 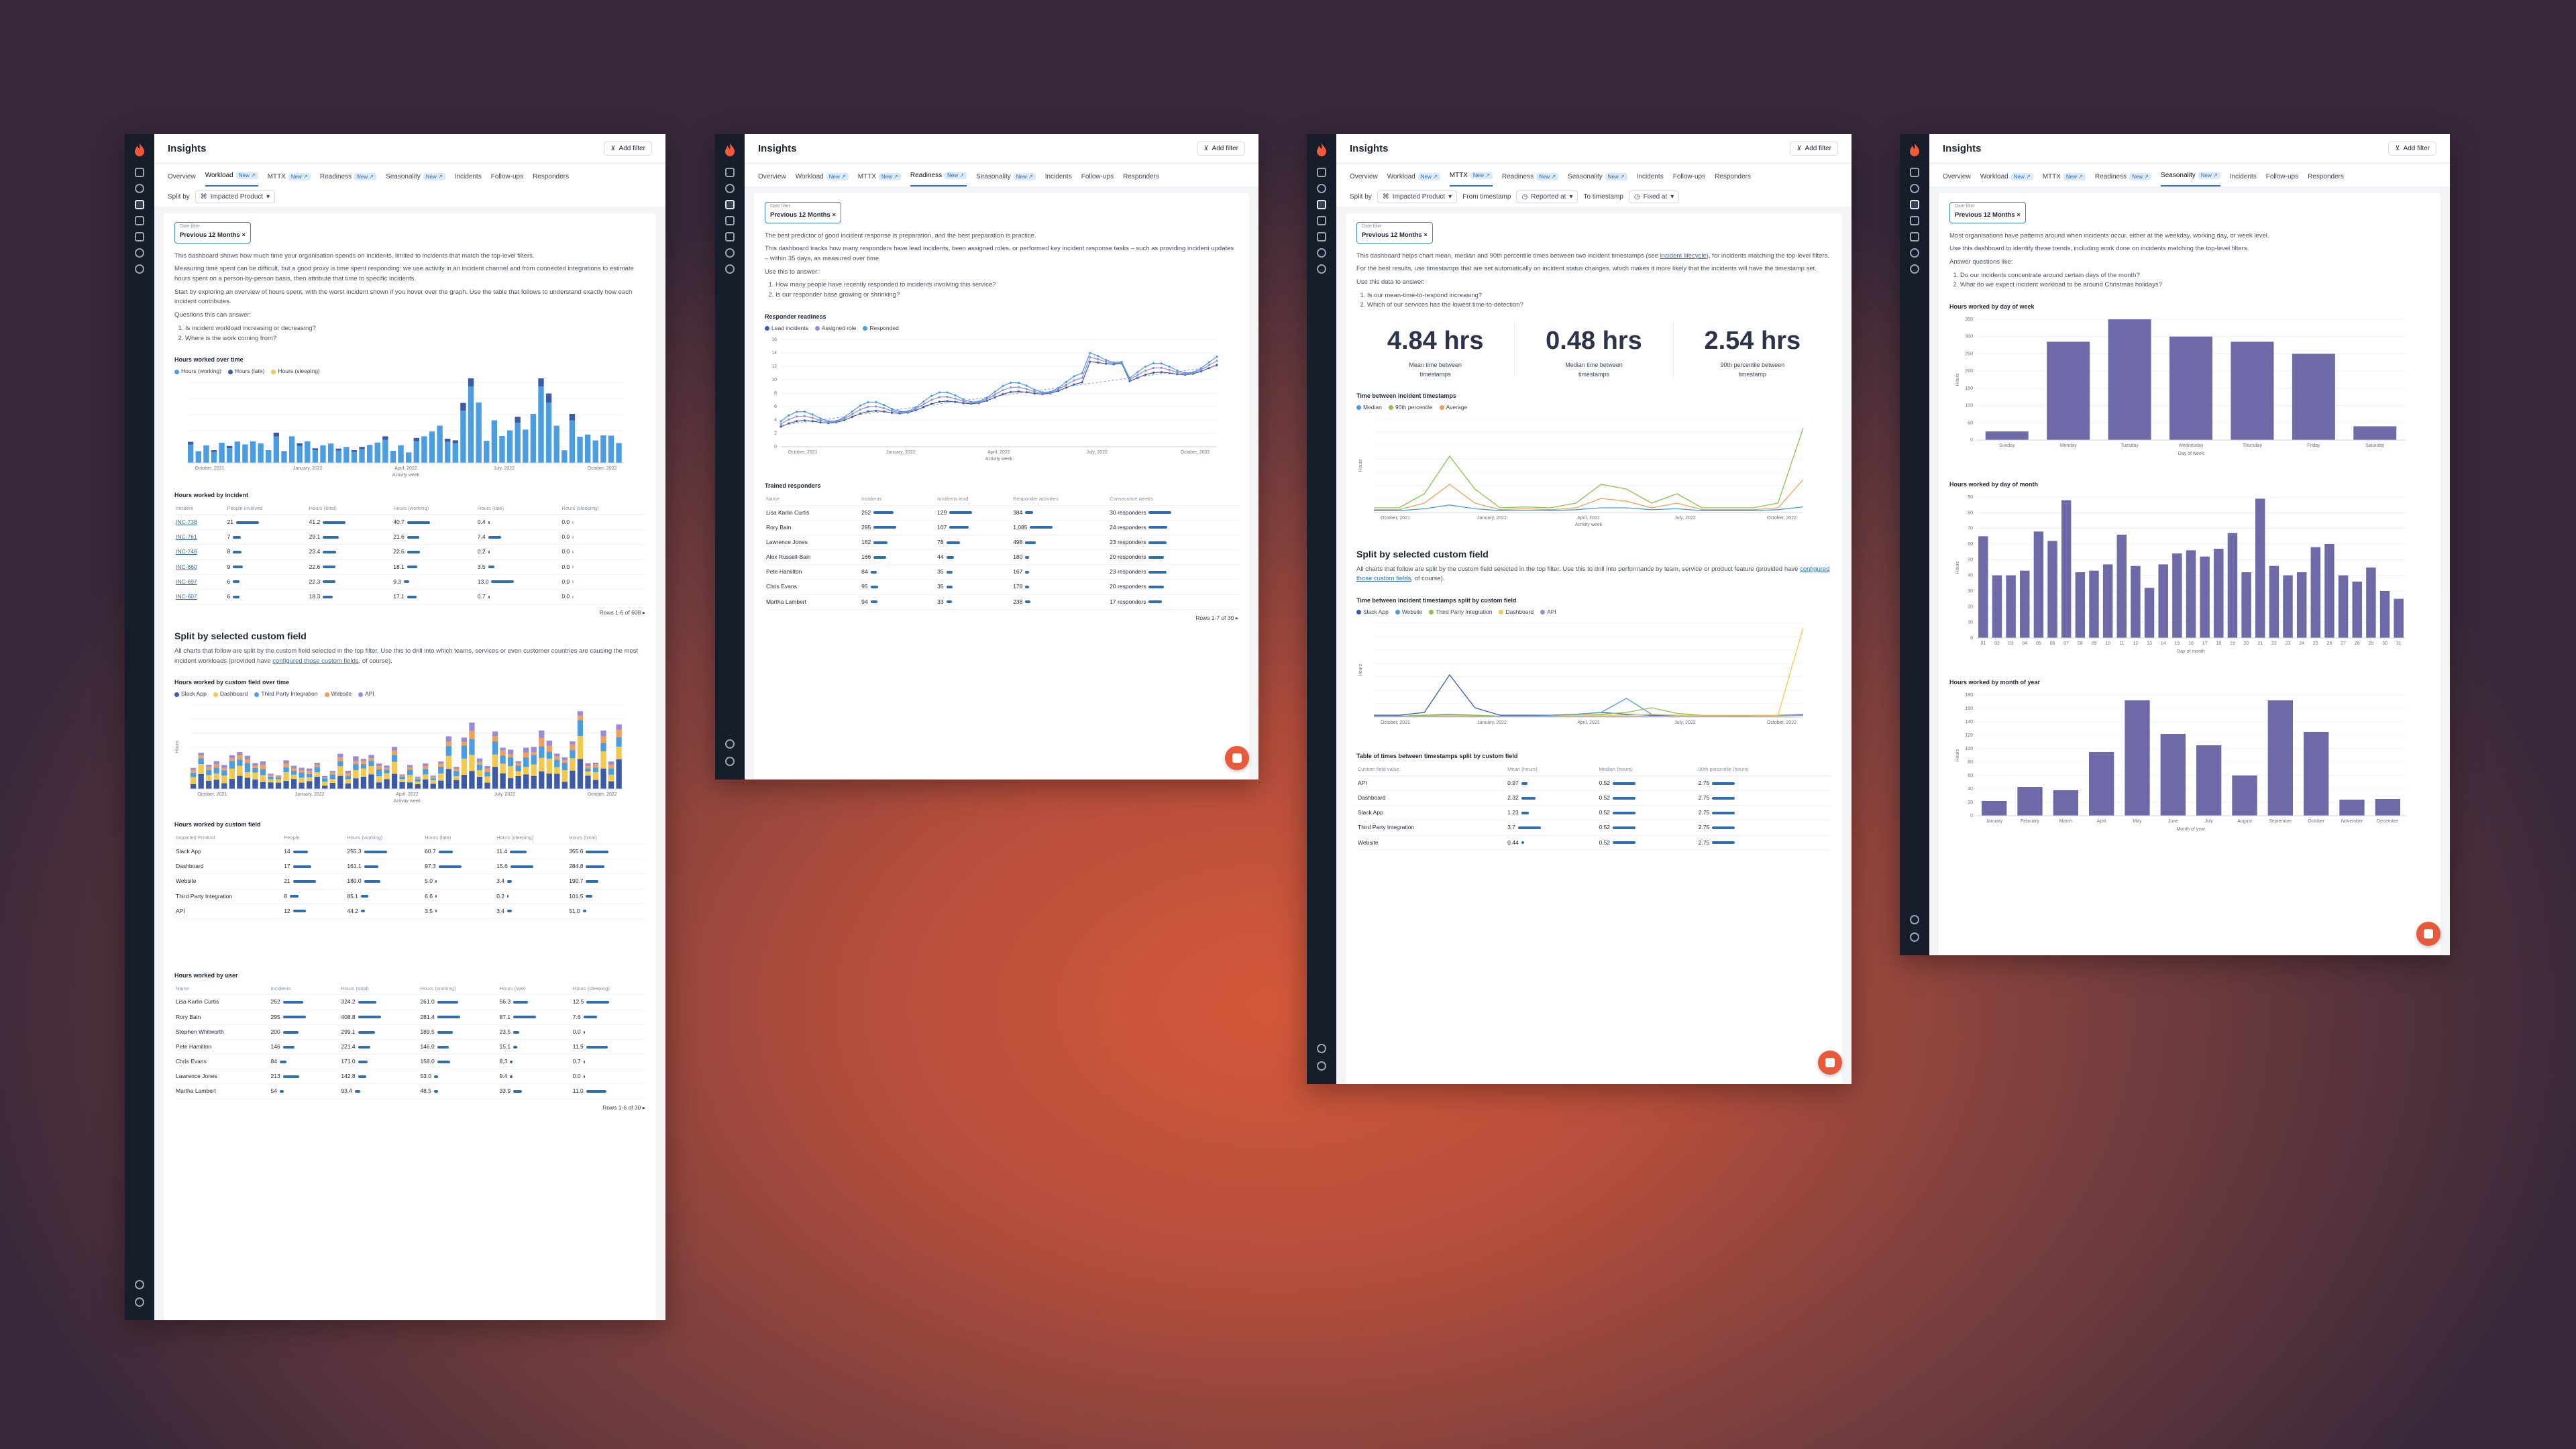 I want to click on settings-icon, so click(x=730, y=269).